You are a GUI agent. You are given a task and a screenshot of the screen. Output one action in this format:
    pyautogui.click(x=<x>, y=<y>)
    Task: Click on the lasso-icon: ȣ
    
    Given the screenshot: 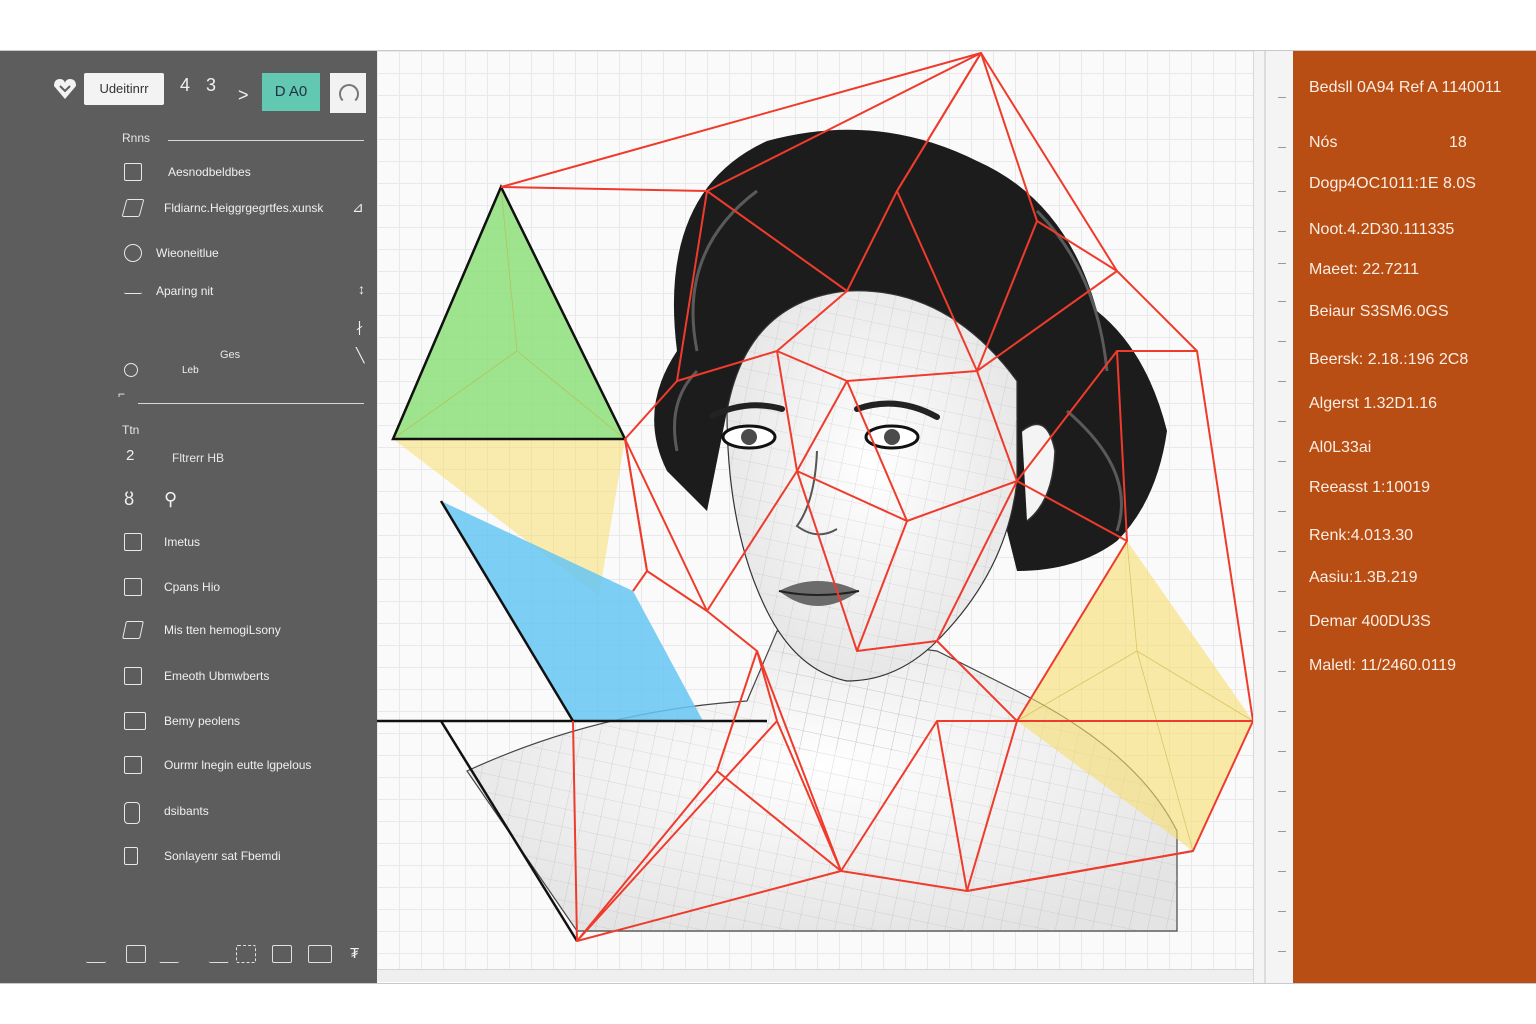 What is the action you would take?
    pyautogui.click(x=129, y=499)
    